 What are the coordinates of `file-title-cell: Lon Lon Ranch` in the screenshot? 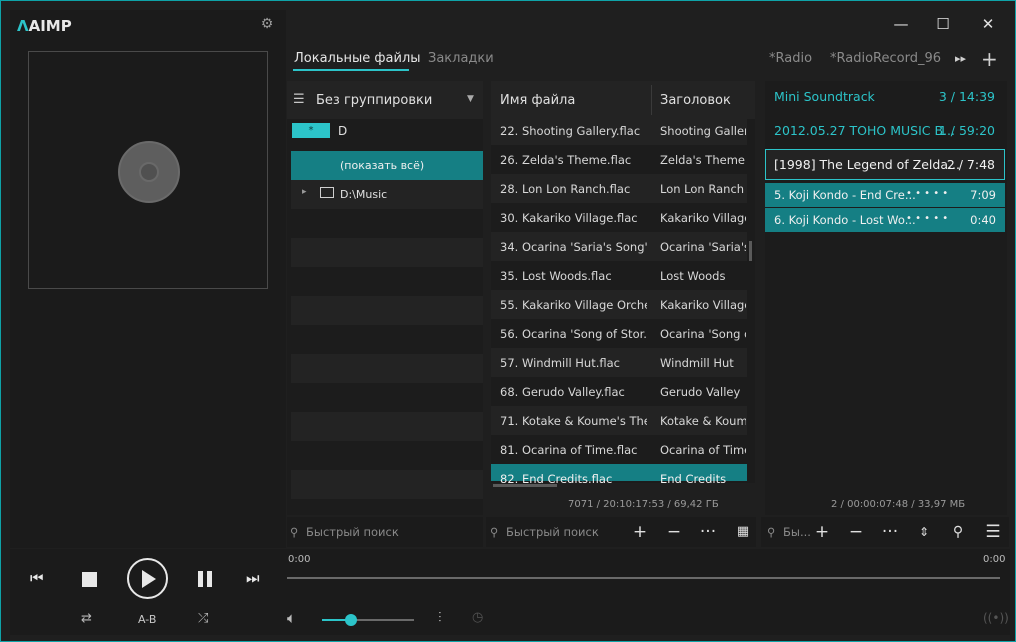 It's located at (702, 189).